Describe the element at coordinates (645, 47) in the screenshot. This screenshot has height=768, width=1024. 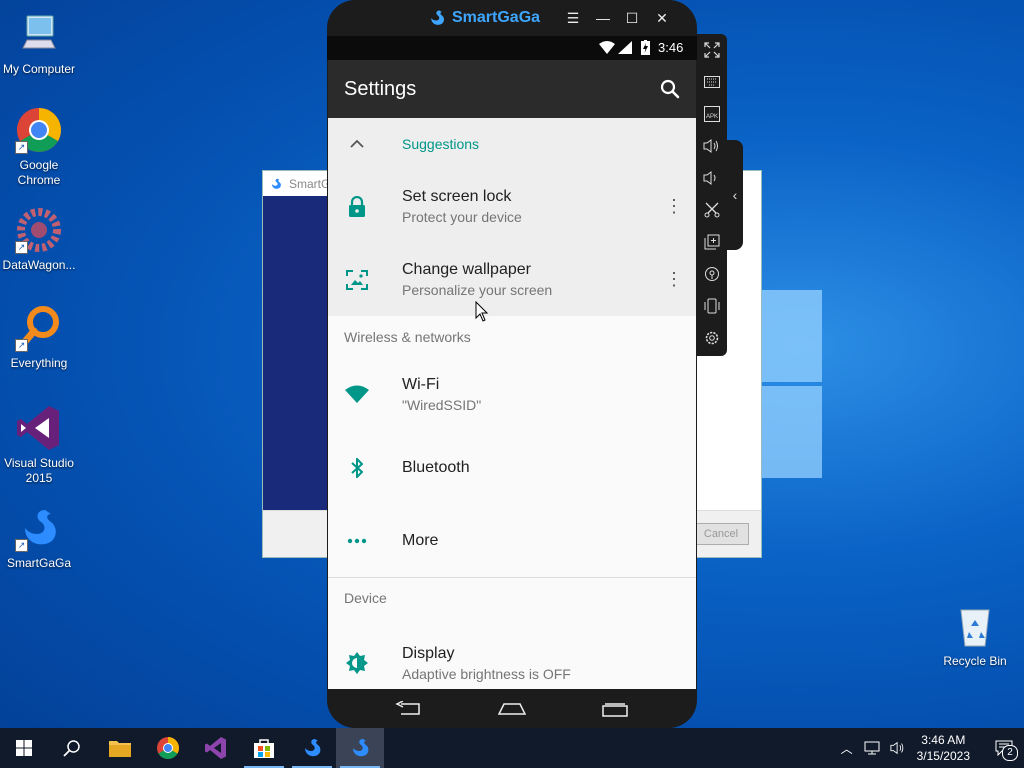
I see `battery-charging-icon` at that location.